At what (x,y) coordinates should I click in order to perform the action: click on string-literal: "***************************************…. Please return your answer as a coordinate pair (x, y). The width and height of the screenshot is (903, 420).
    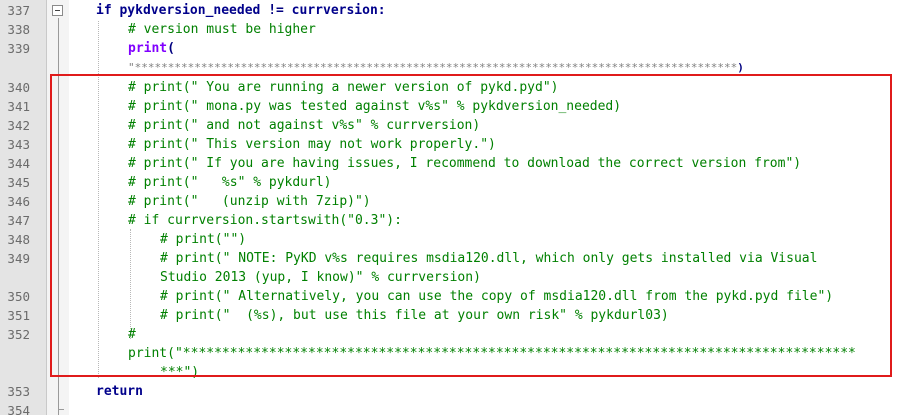
    Looking at the image, I should click on (433, 67).